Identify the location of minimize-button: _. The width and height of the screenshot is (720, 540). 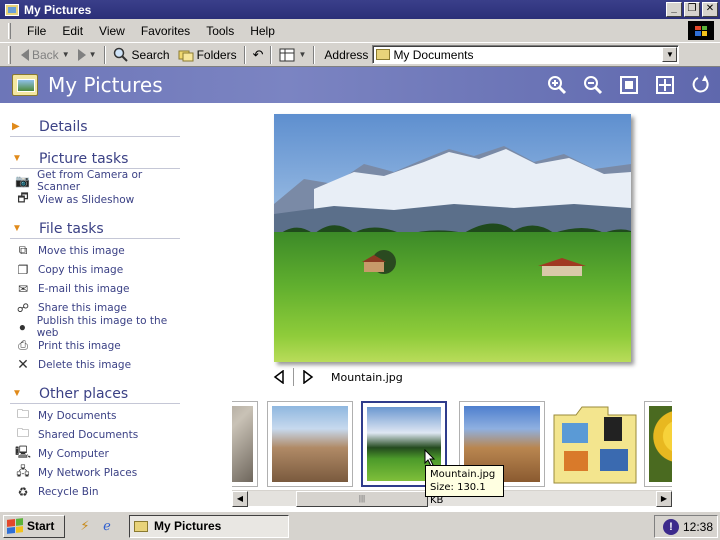
(674, 9).